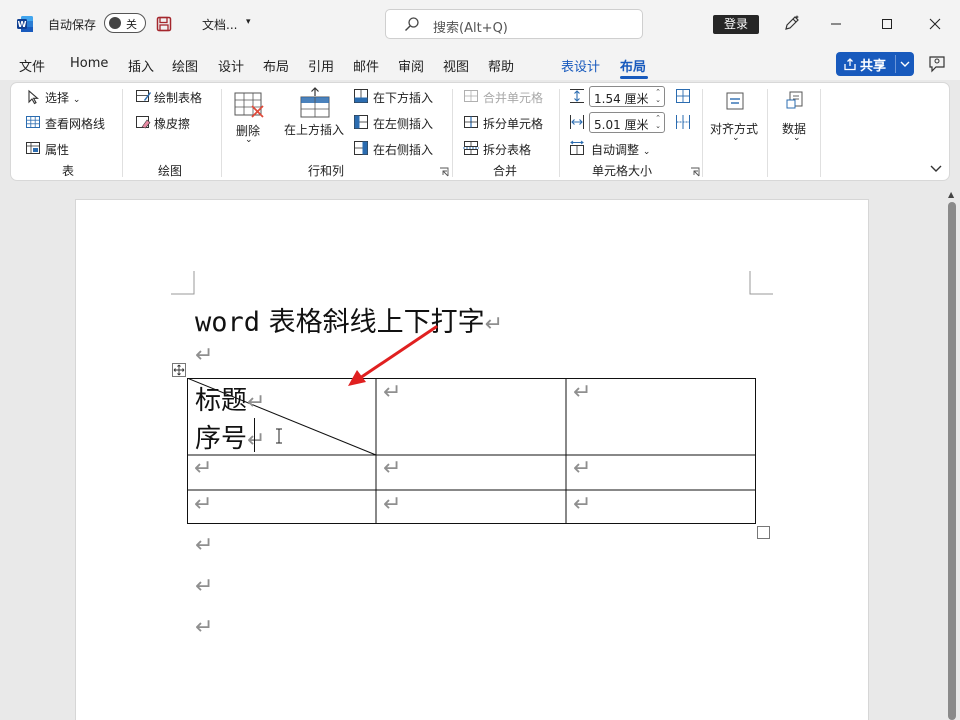  I want to click on group-label-rows-columns: 行和列, so click(326, 171).